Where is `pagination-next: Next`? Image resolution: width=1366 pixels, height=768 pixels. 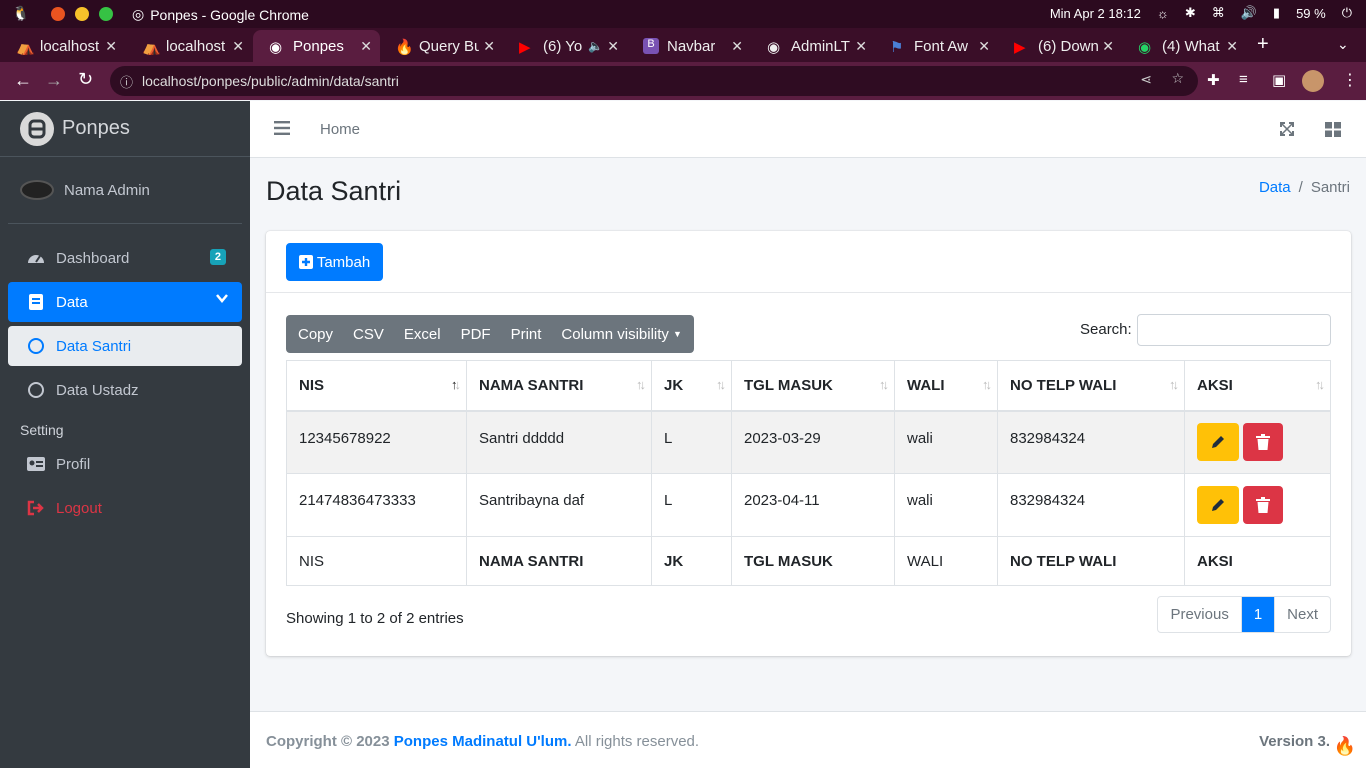
pagination-next: Next is located at coordinates (1302, 614).